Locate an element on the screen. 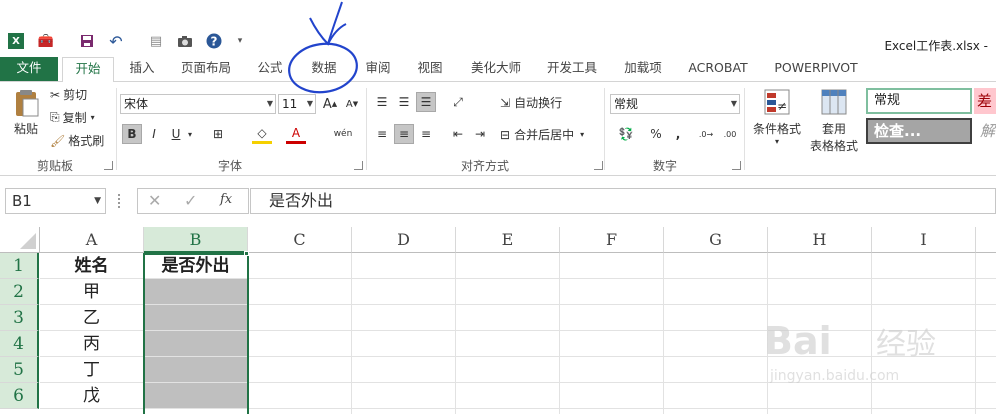 Image resolution: width=996 pixels, height=414 pixels. copy-label: 复制 is located at coordinates (74, 118).